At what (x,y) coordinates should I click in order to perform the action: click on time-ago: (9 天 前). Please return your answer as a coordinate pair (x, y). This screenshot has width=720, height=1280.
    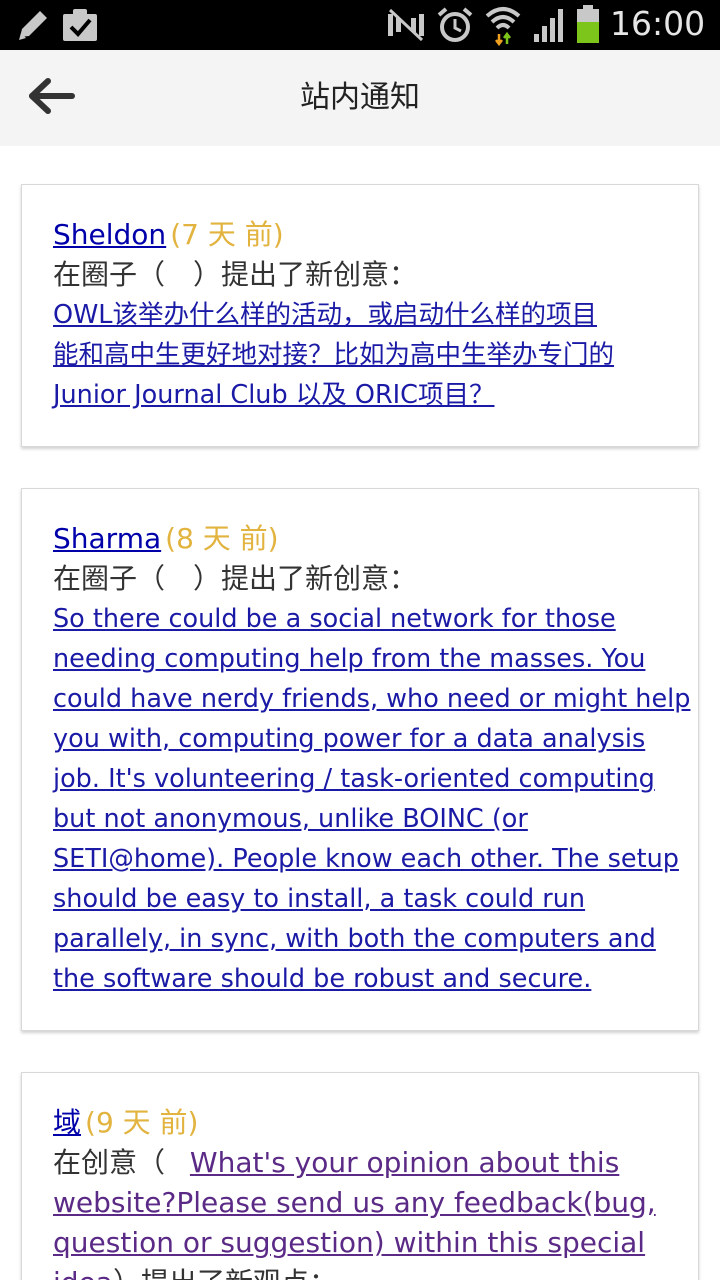
    Looking at the image, I should click on (142, 1122).